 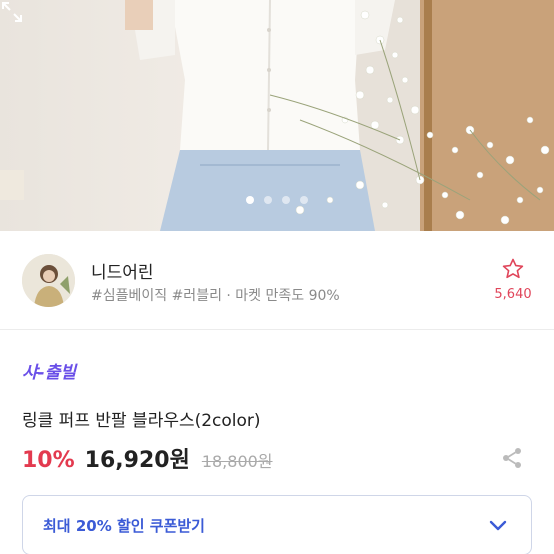 What do you see at coordinates (137, 460) in the screenshot?
I see `sale-price: 16,920원` at bounding box center [137, 460].